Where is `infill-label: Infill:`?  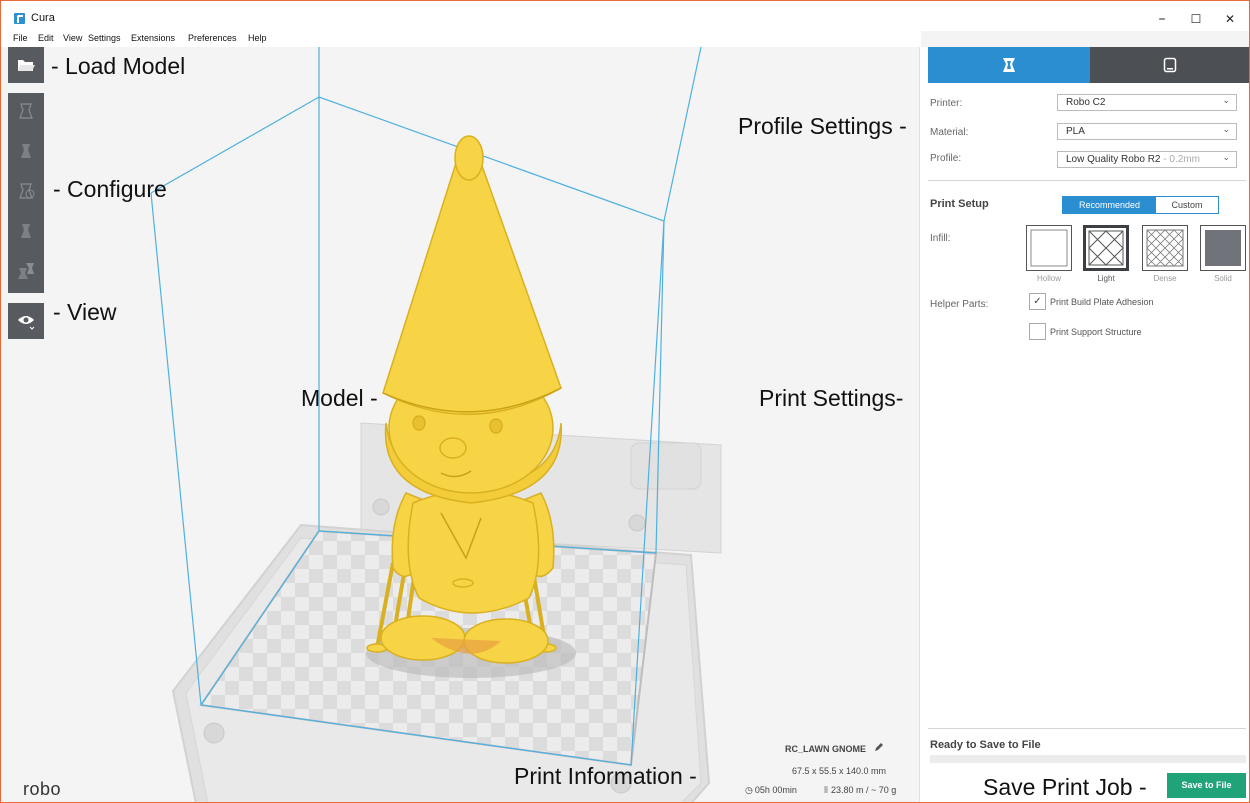
infill-label: Infill: is located at coordinates (940, 238).